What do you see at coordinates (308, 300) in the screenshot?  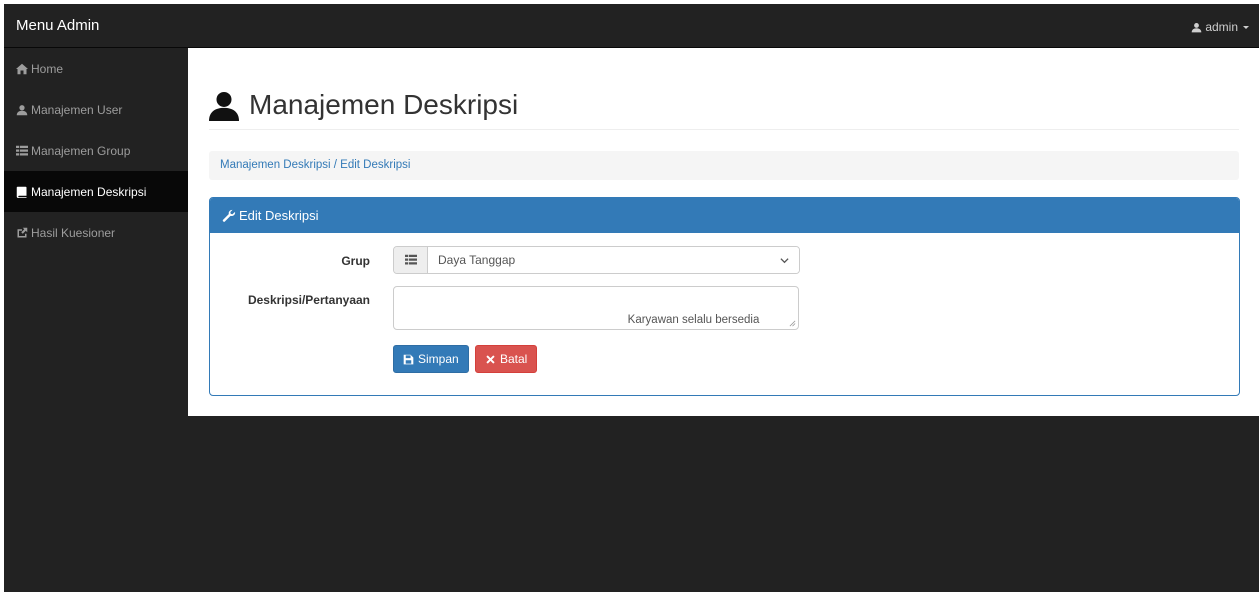 I see `description-label: Deskripsi/Pertanyaan` at bounding box center [308, 300].